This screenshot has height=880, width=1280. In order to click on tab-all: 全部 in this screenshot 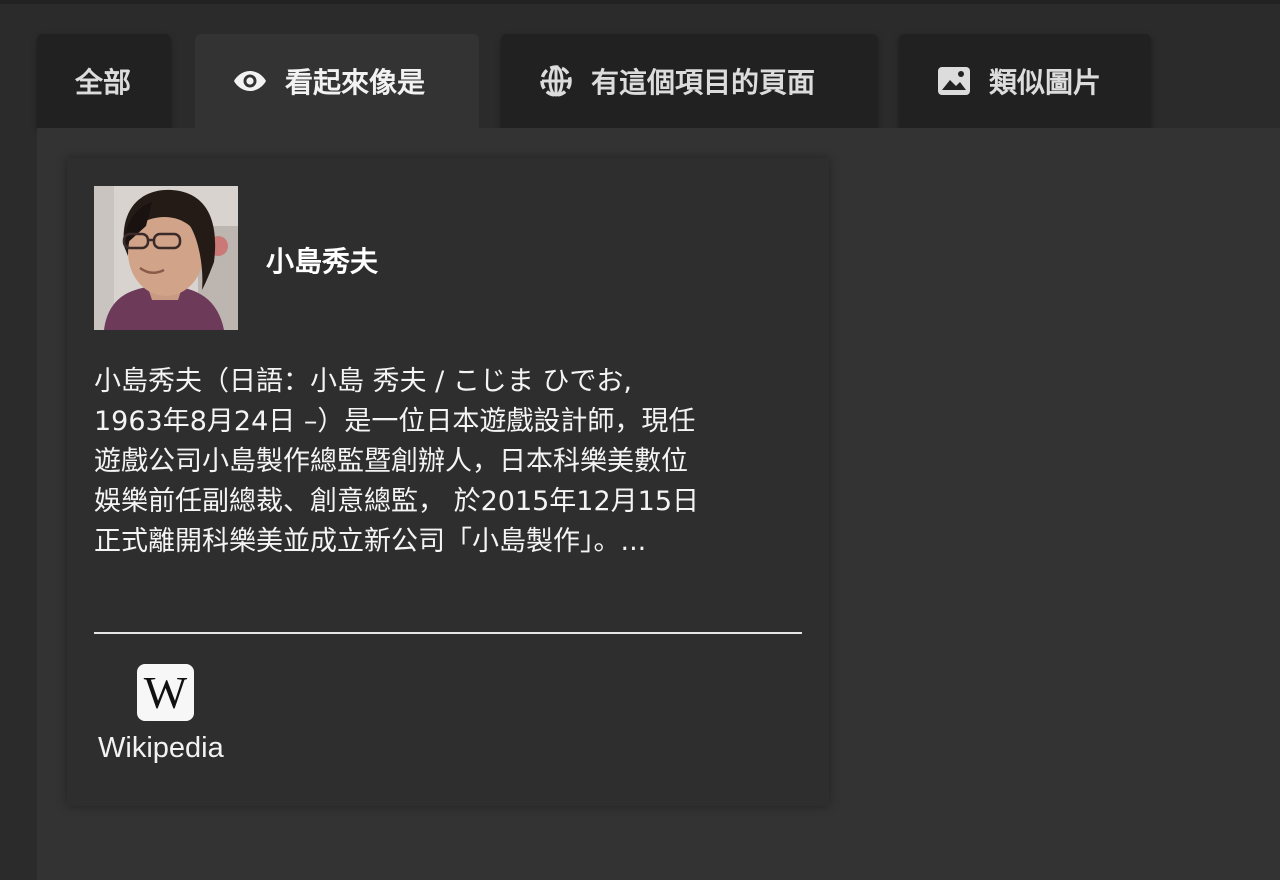, I will do `click(104, 81)`.